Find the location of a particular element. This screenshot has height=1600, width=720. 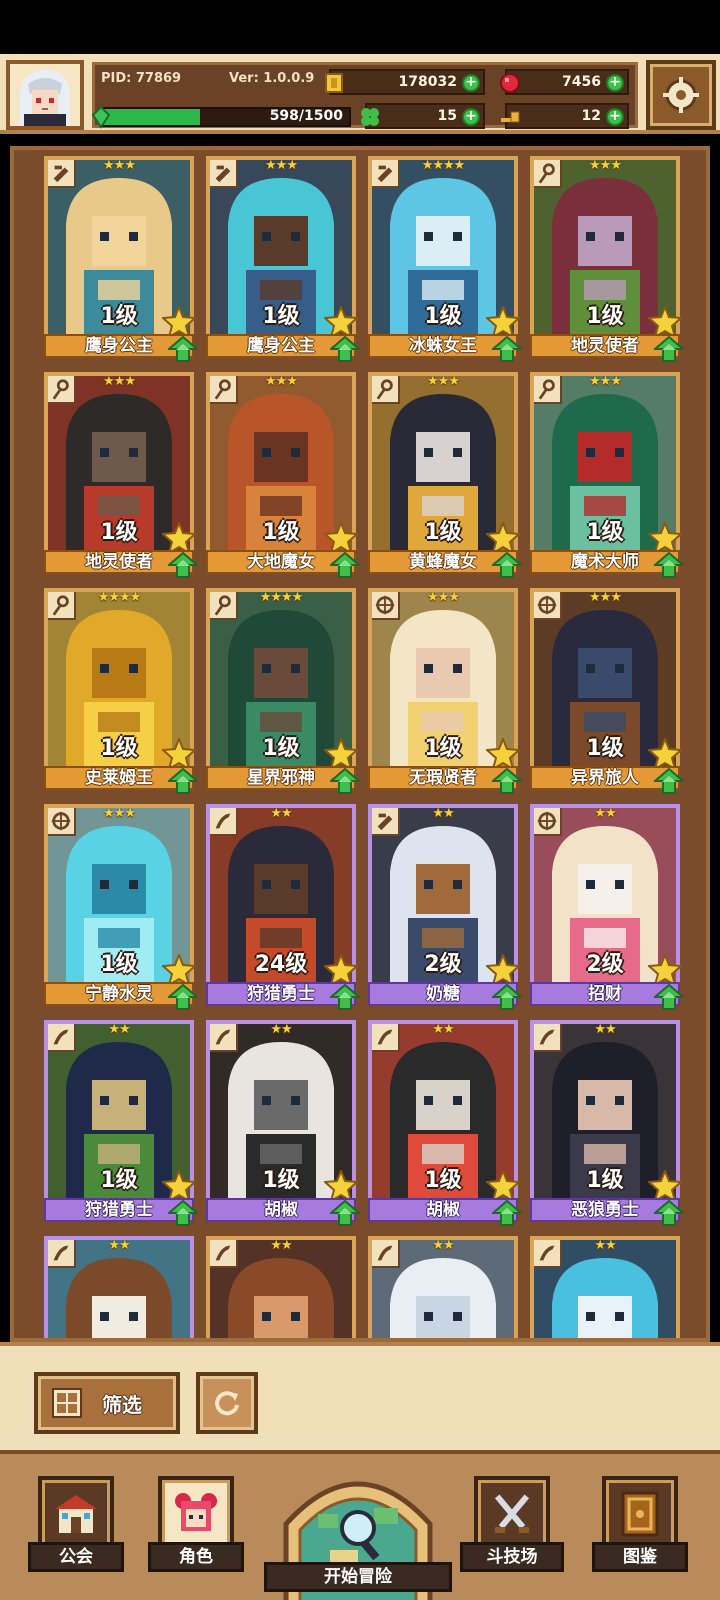

version-label: Ver: 1.0.0.9 is located at coordinates (272, 78).